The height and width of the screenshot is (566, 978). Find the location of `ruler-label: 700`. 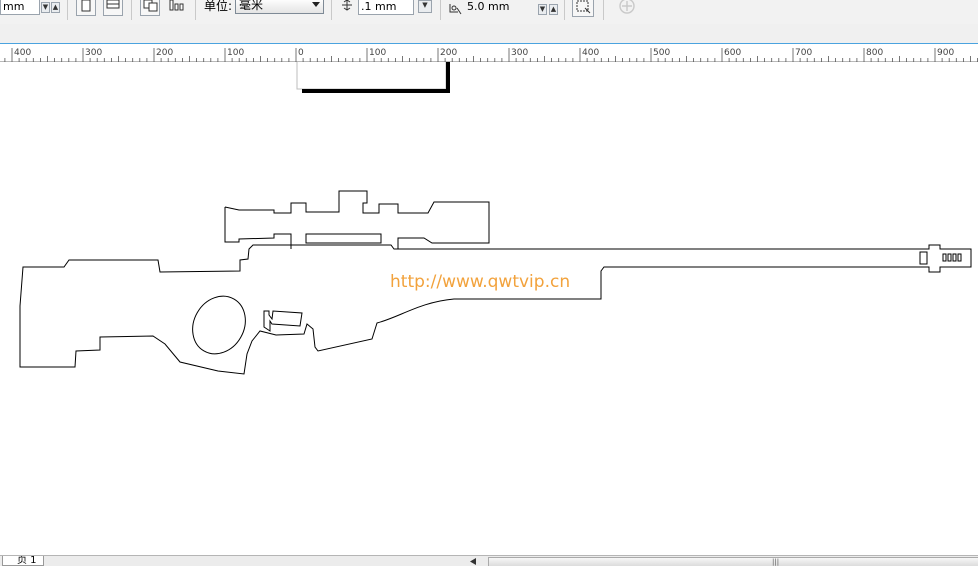

ruler-label: 700 is located at coordinates (803, 53).